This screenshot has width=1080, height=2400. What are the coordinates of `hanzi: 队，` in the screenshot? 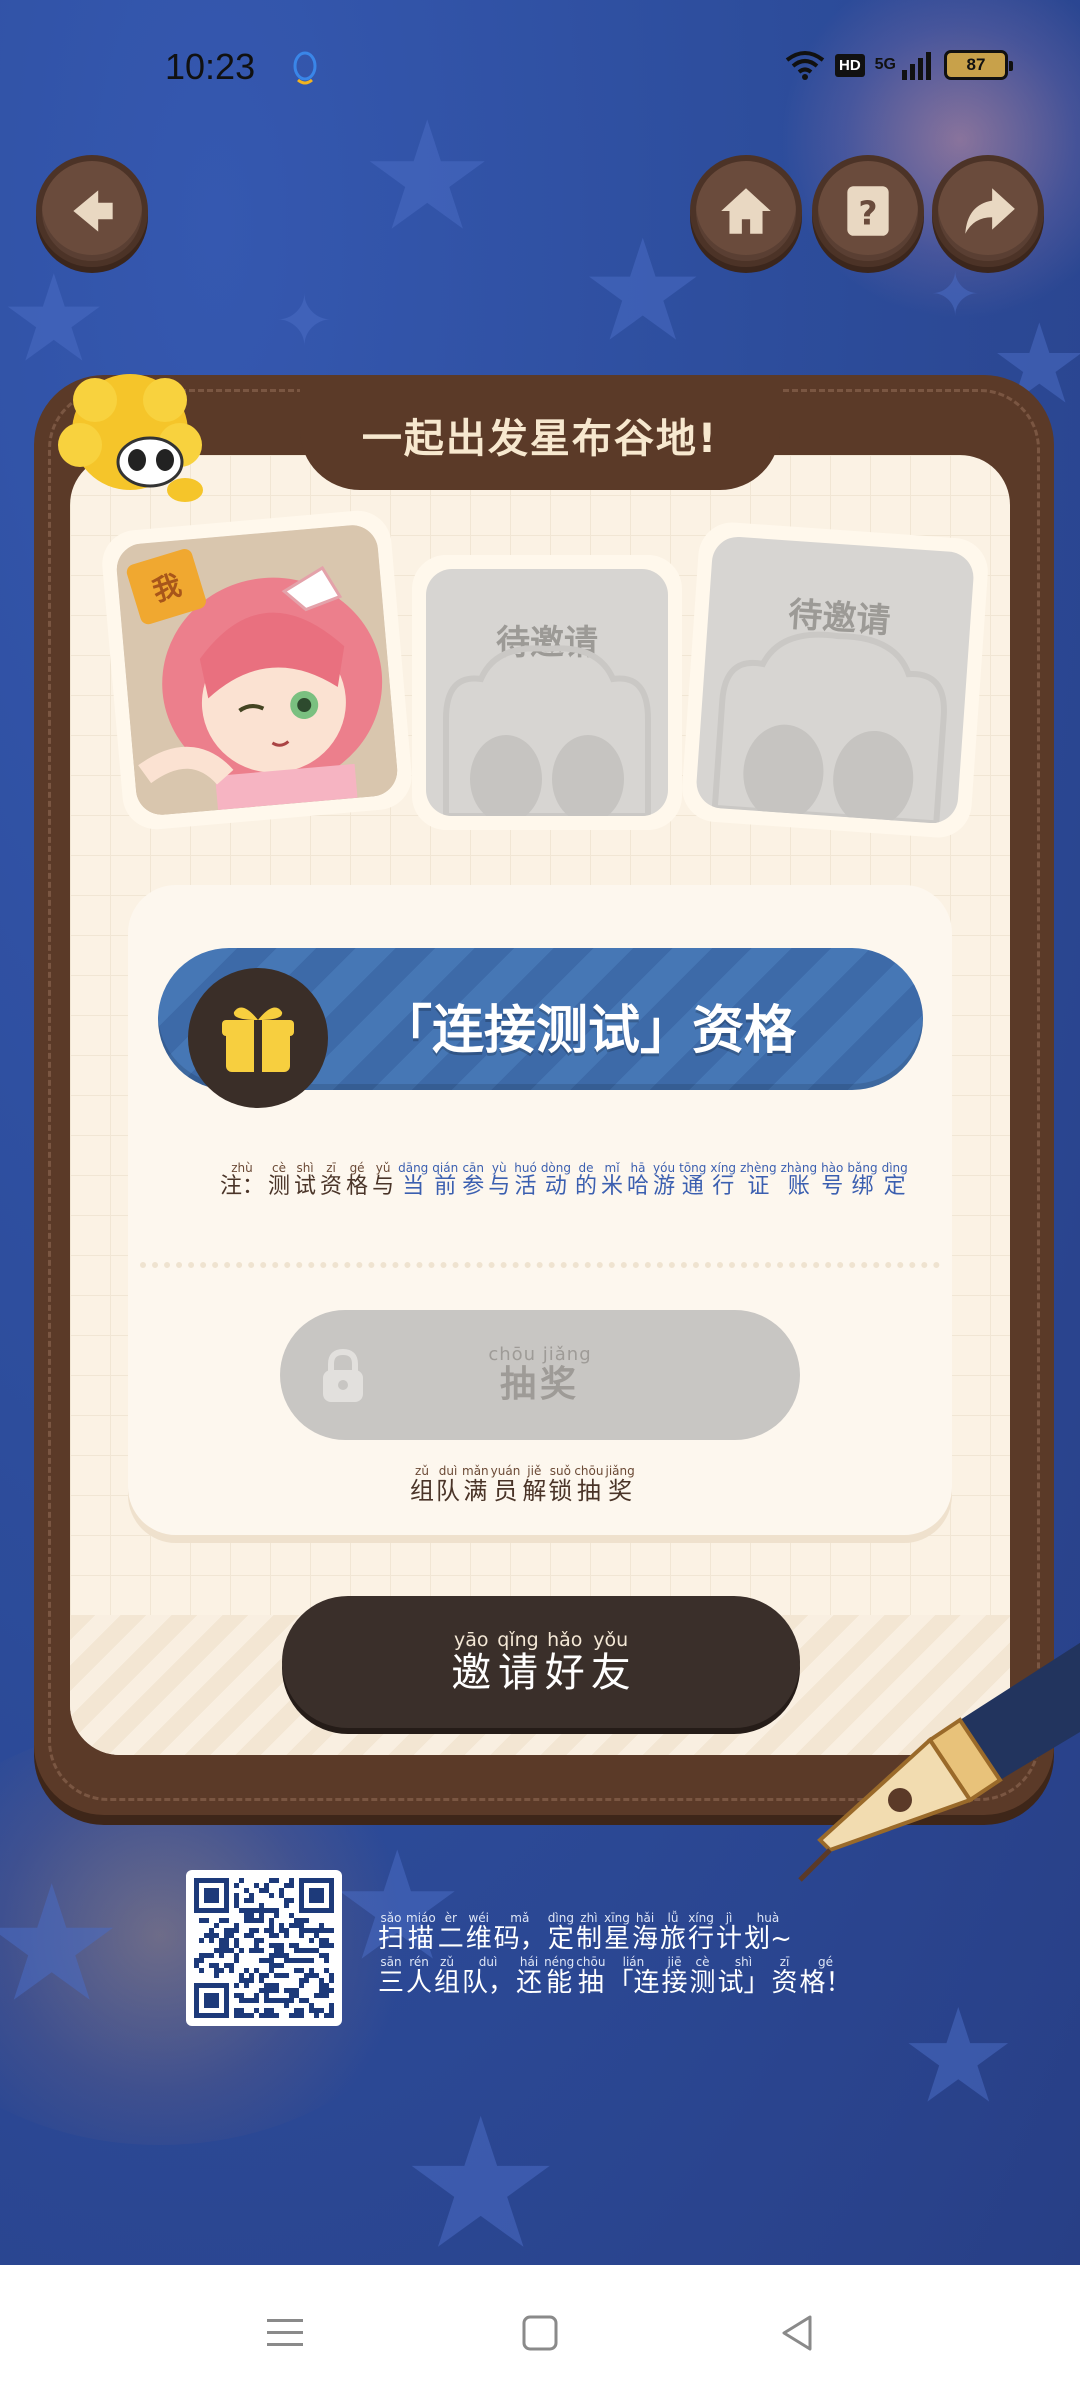 It's located at (488, 1983).